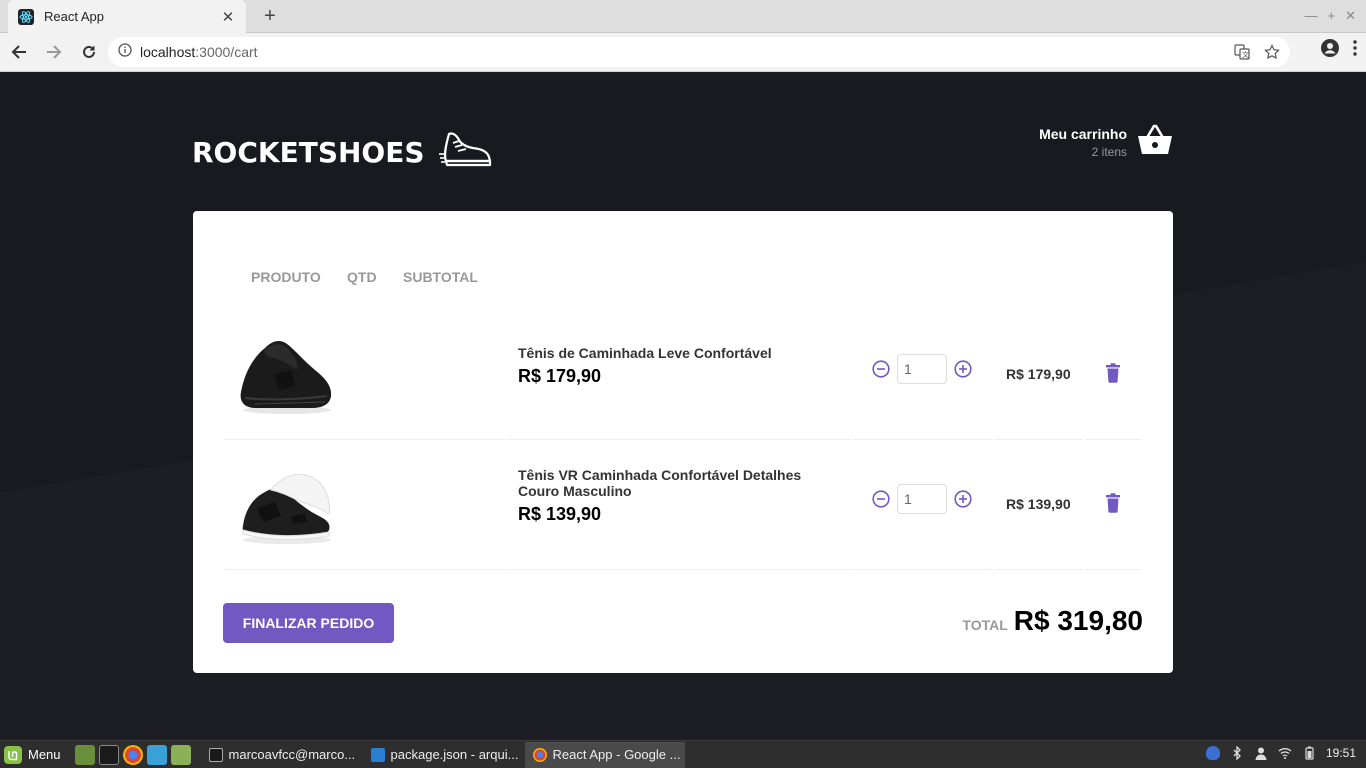  I want to click on table-header: PRODUTO QTD SUBTOTAL, so click(364, 277).